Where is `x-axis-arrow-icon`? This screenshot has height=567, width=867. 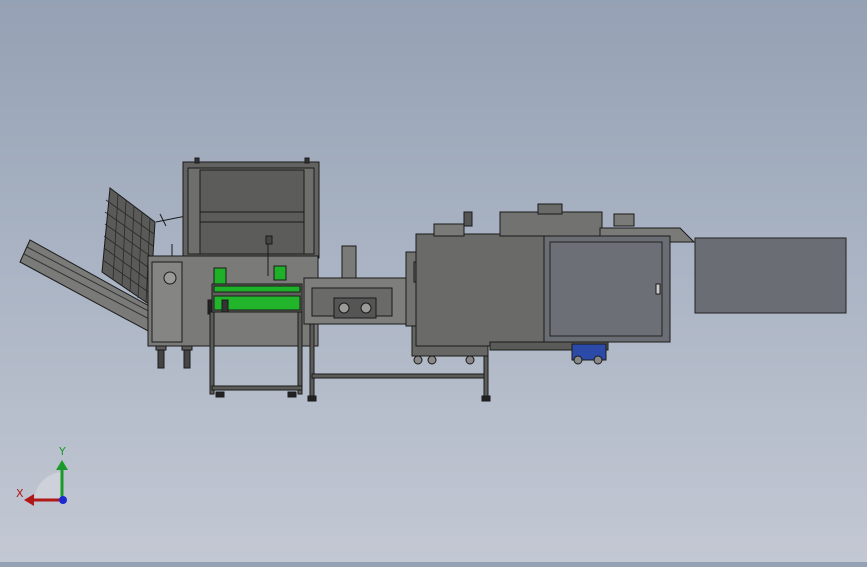 x-axis-arrow-icon is located at coordinates (29, 500).